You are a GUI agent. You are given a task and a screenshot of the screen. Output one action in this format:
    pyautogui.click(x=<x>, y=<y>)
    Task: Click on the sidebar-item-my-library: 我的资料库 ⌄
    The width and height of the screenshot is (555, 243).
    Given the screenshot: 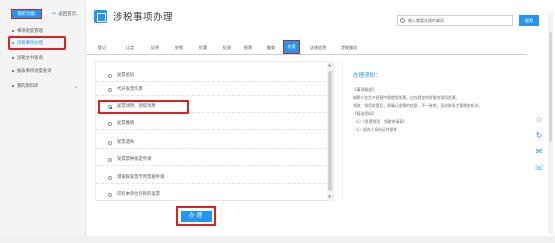 What is the action you would take?
    pyautogui.click(x=43, y=87)
    